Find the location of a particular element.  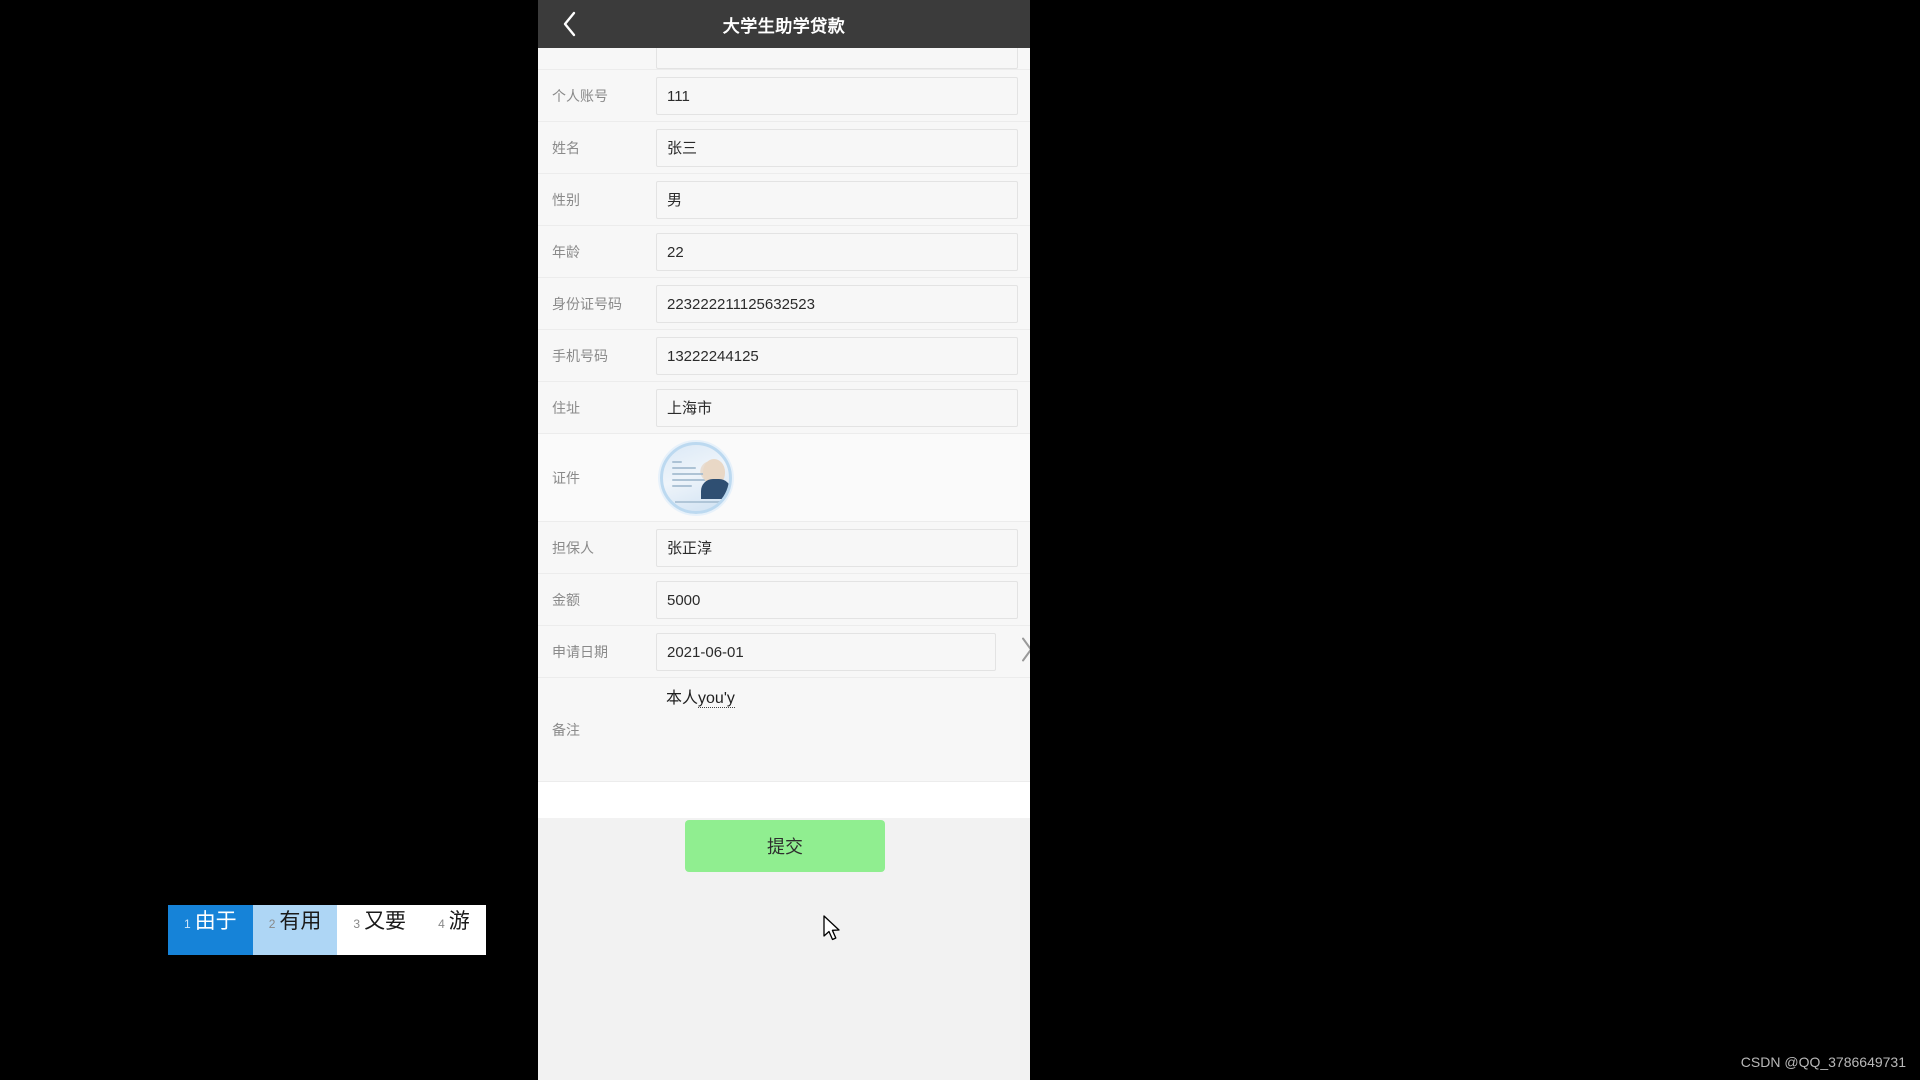

name-input: 张三 is located at coordinates (837, 147).